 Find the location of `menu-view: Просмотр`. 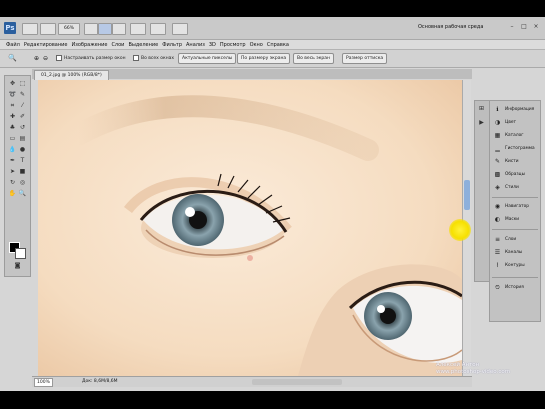

menu-view: Просмотр is located at coordinates (233, 45).